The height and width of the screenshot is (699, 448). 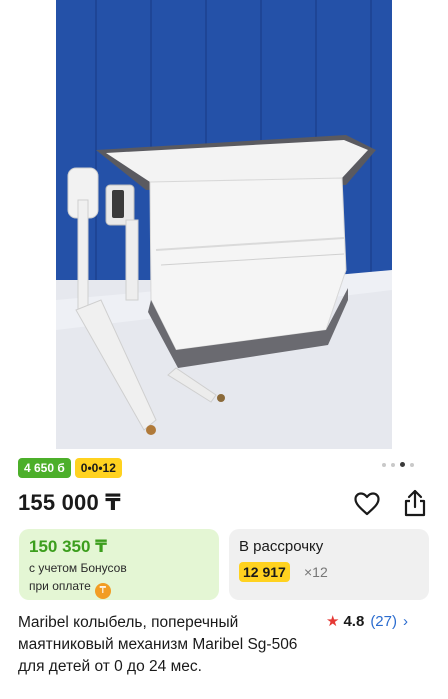 I want to click on coin-icon: ₸, so click(x=102, y=591).